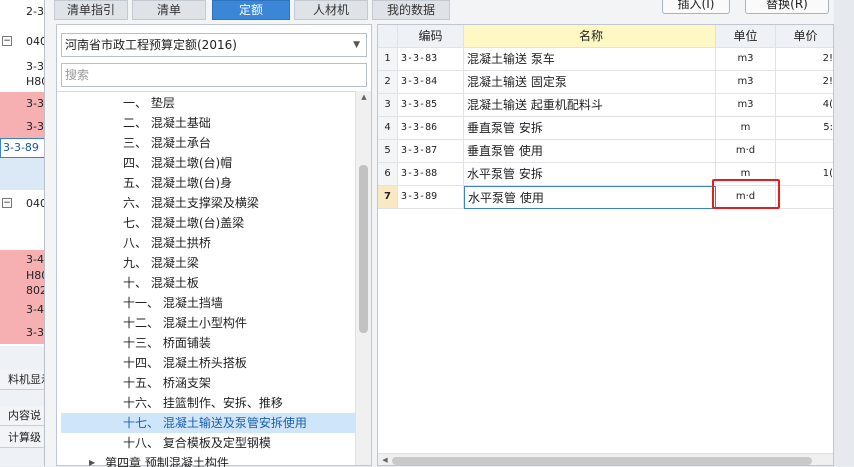 This screenshot has width=854, height=467. I want to click on tree-item: 十四、 混凝土桥头搭板, so click(208, 363).